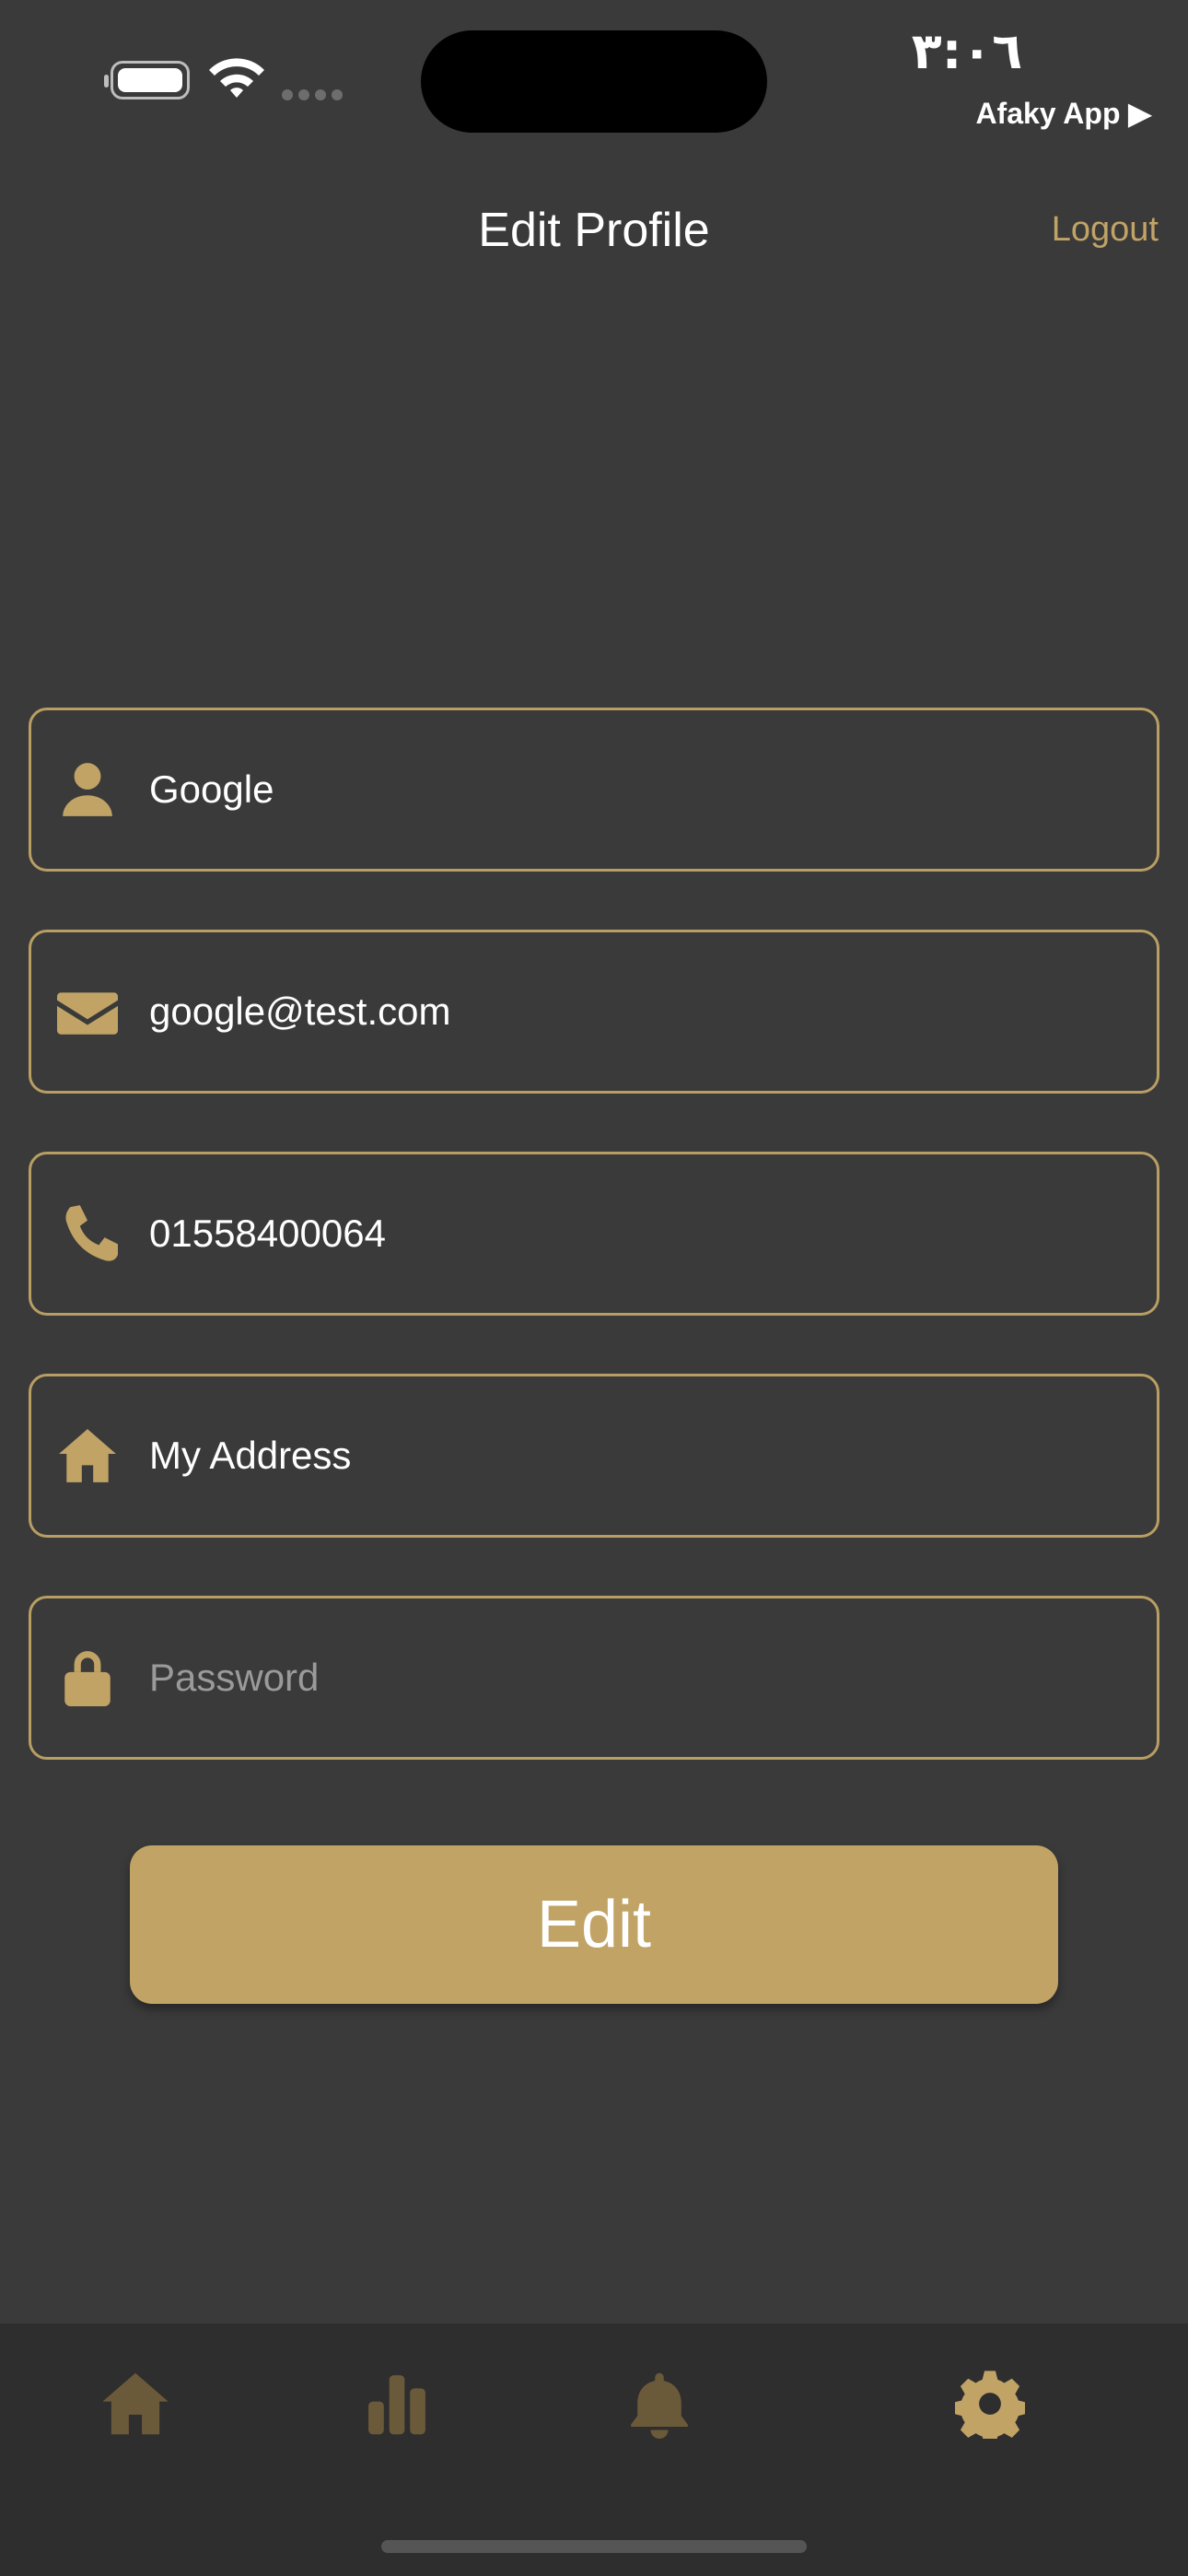 Image resolution: width=1188 pixels, height=2576 pixels. I want to click on name-field: Google, so click(594, 790).